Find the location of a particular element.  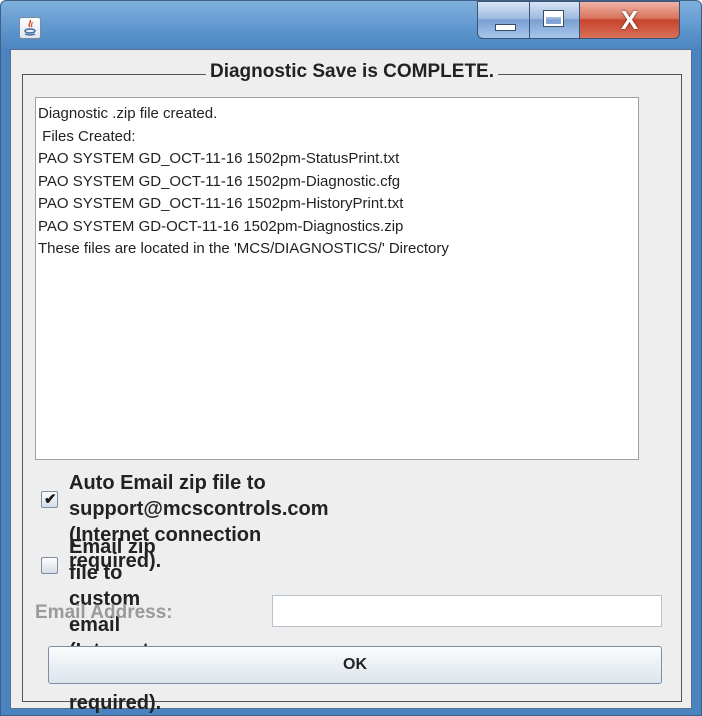

maximize-button is located at coordinates (555, 20).